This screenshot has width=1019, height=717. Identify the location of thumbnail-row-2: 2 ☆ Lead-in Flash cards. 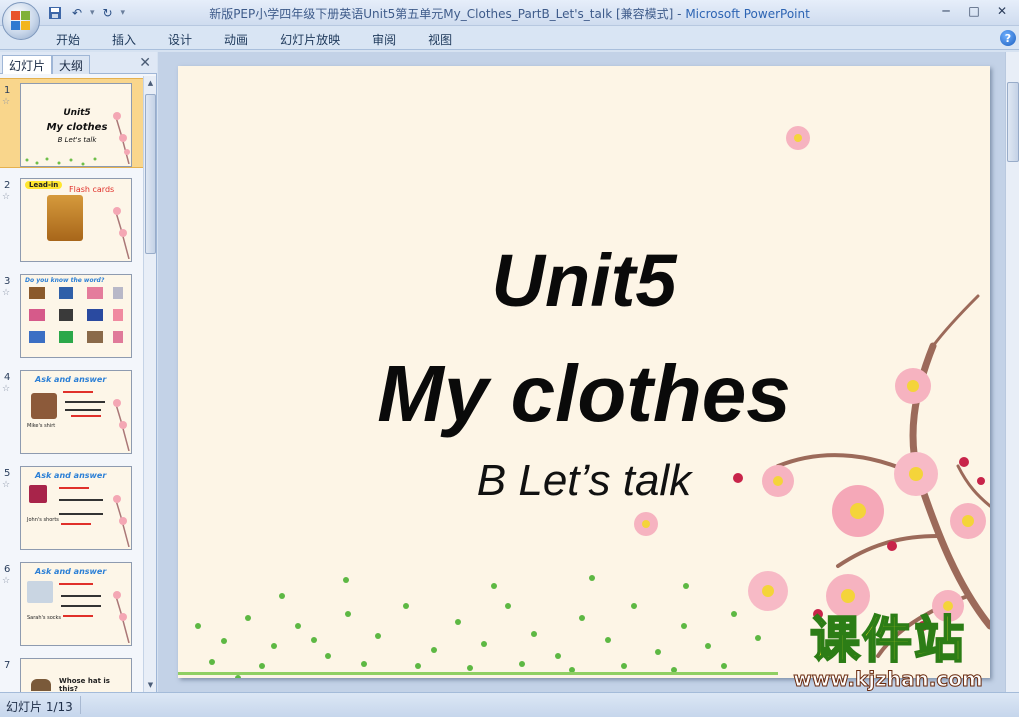
(71, 219).